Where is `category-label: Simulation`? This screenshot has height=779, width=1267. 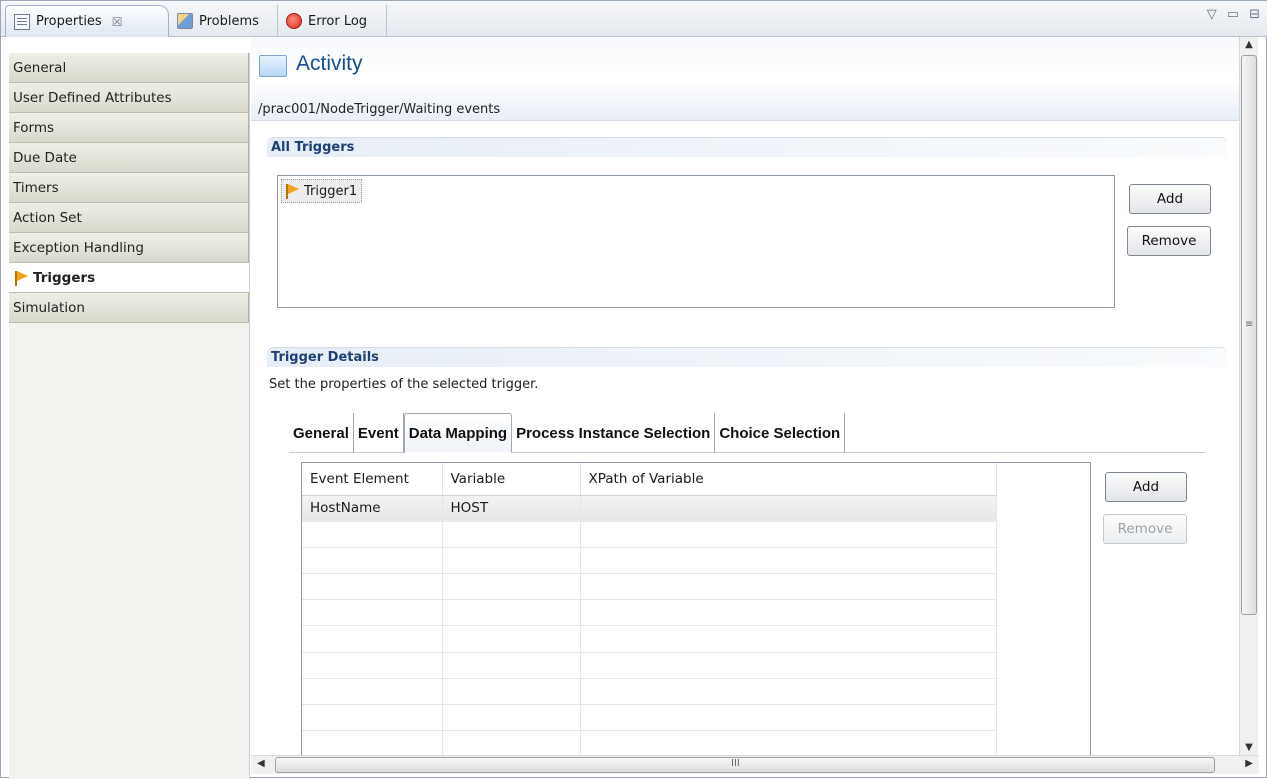 category-label: Simulation is located at coordinates (49, 307).